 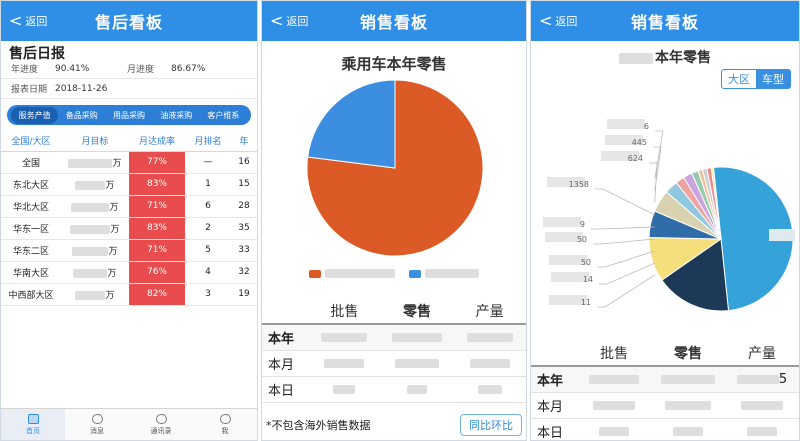 I want to click on callout-value: 624, so click(x=635, y=158).